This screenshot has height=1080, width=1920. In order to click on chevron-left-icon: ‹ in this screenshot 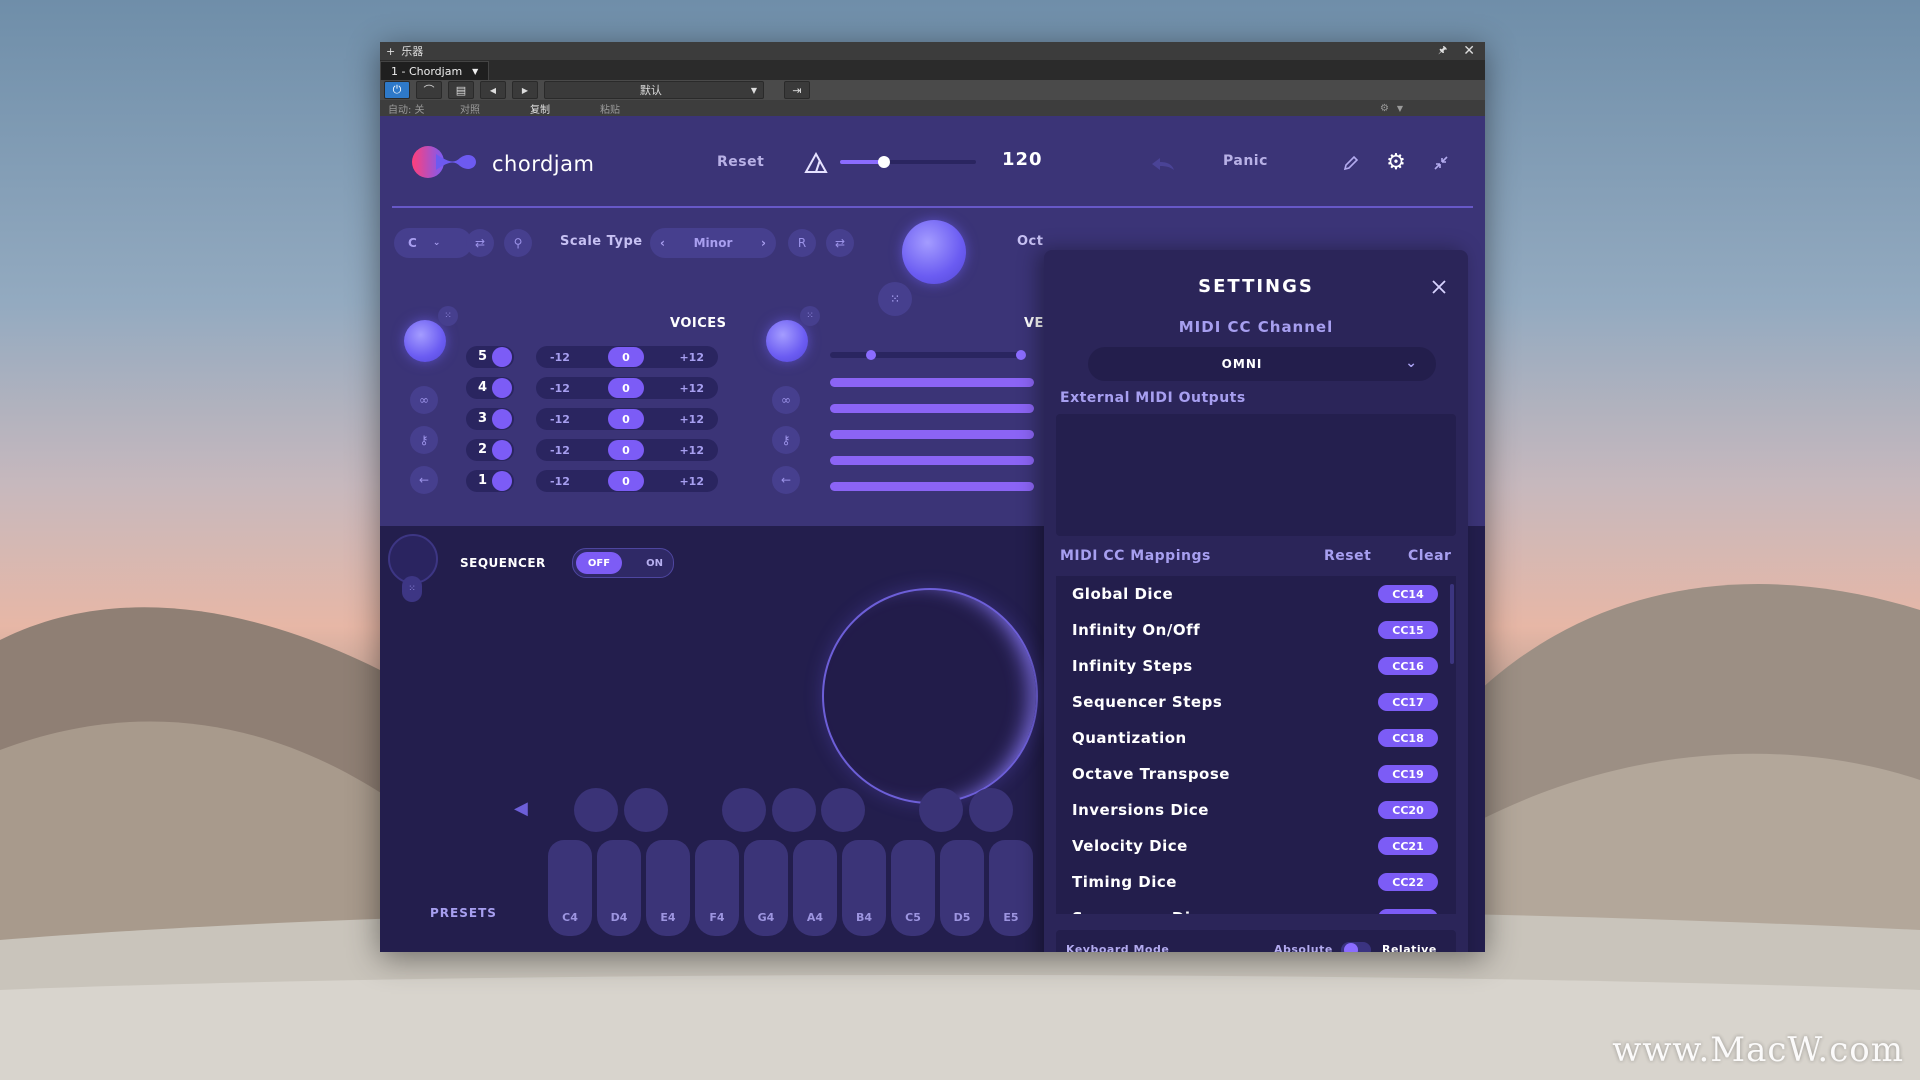, I will do `click(662, 243)`.